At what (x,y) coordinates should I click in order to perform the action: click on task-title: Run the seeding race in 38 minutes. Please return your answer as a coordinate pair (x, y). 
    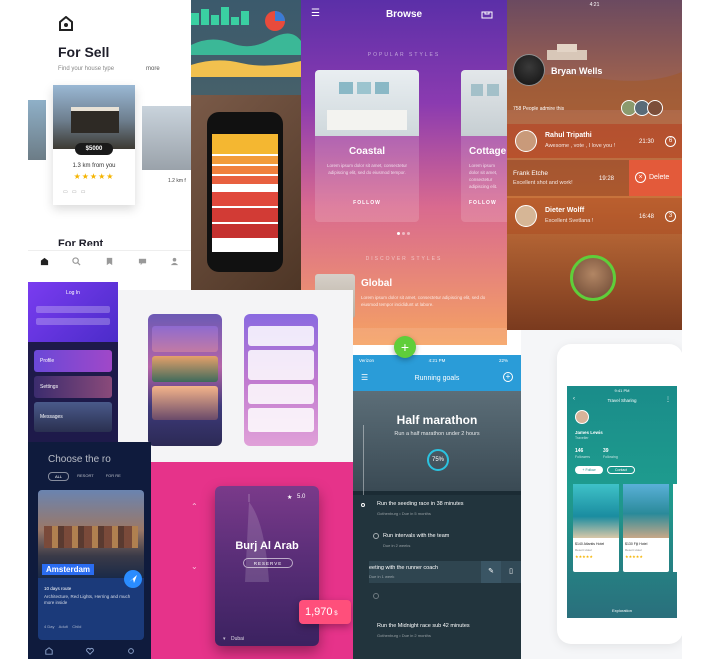
    Looking at the image, I should click on (420, 504).